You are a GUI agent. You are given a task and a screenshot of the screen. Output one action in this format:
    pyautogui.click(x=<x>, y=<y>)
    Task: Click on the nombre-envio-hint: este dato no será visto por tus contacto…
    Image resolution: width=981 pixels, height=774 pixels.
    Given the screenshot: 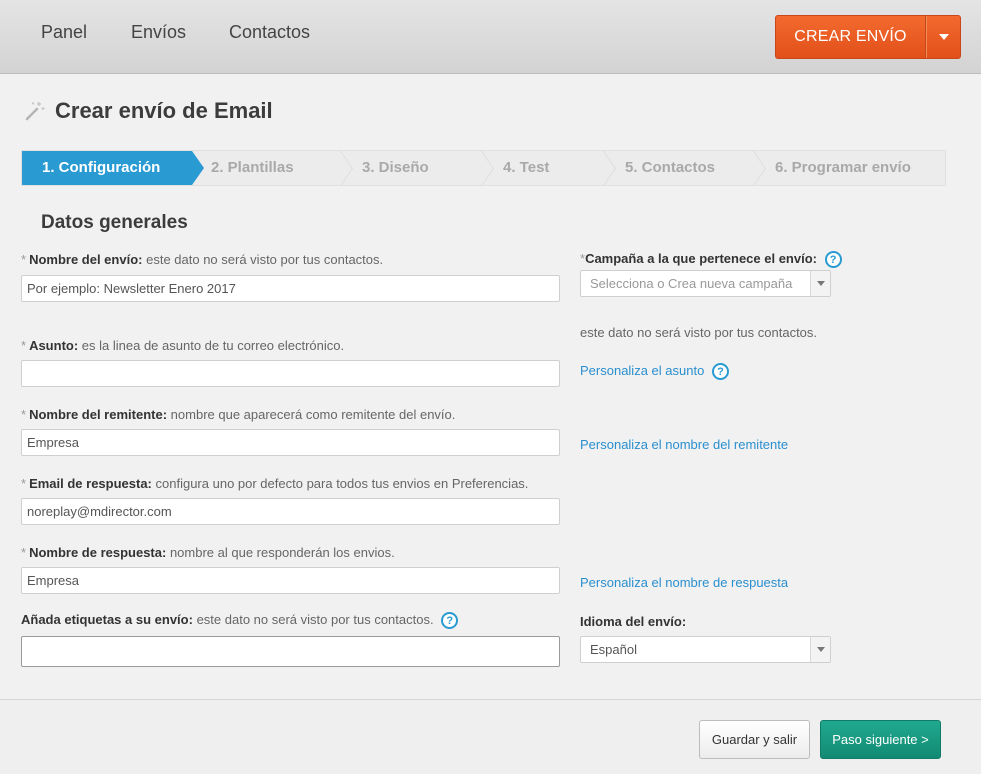 What is the action you would take?
    pyautogui.click(x=265, y=259)
    